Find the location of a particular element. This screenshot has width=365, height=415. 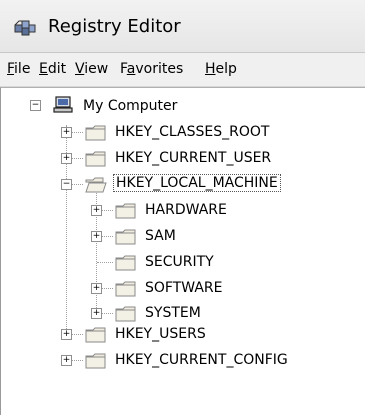

tree-node-sam: + SAM is located at coordinates (183, 237).